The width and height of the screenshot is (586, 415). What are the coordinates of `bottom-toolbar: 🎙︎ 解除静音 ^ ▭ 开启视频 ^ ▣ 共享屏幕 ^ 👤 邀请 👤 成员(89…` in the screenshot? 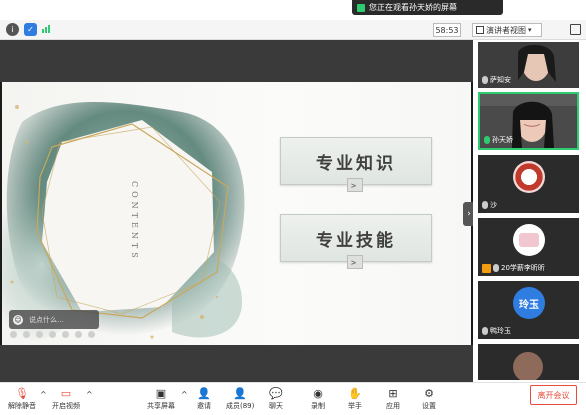 It's located at (293, 398).